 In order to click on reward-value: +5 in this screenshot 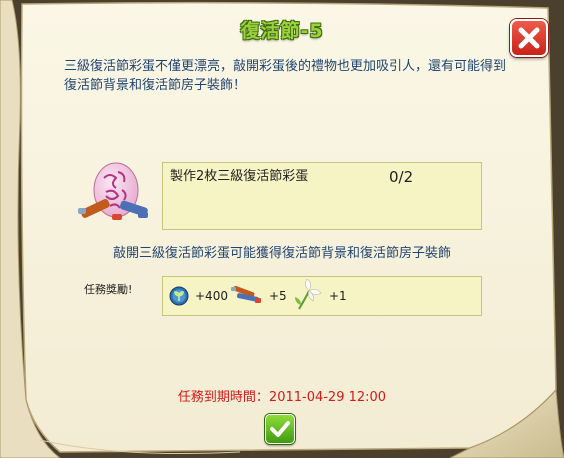, I will do `click(278, 296)`.